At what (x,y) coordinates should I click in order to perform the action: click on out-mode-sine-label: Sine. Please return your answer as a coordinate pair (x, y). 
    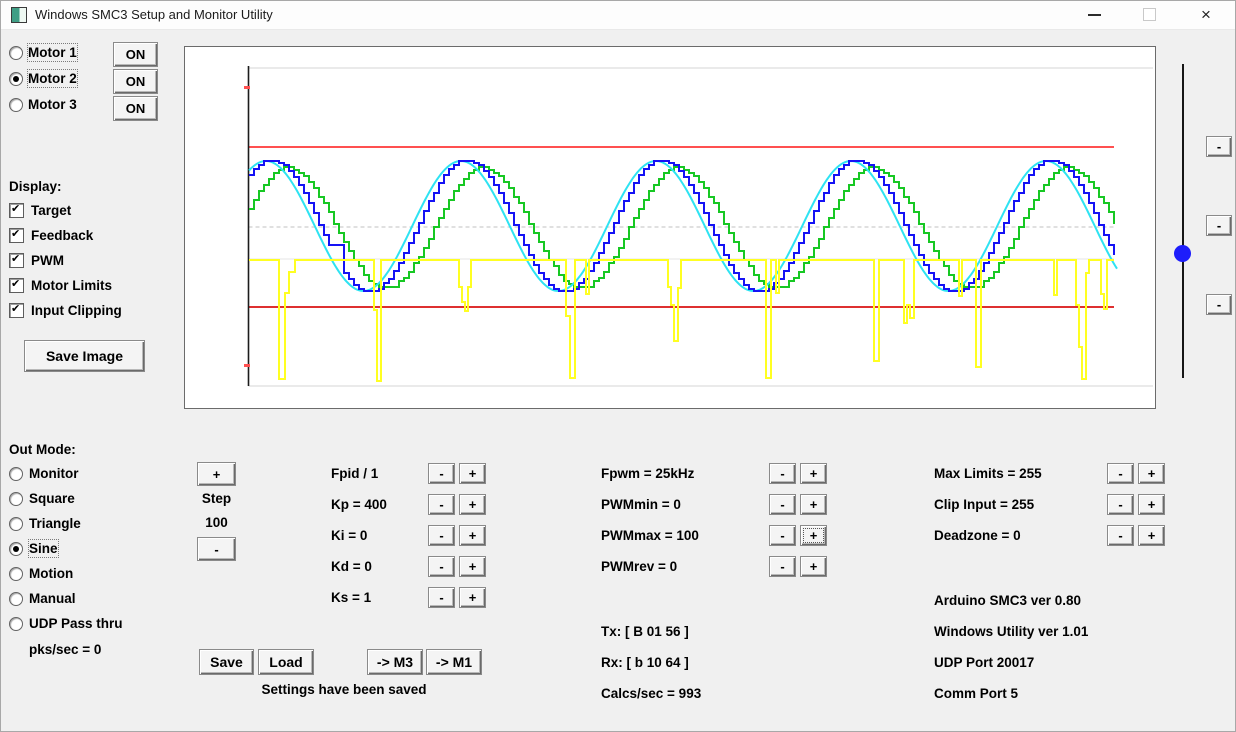
    Looking at the image, I should click on (43, 548).